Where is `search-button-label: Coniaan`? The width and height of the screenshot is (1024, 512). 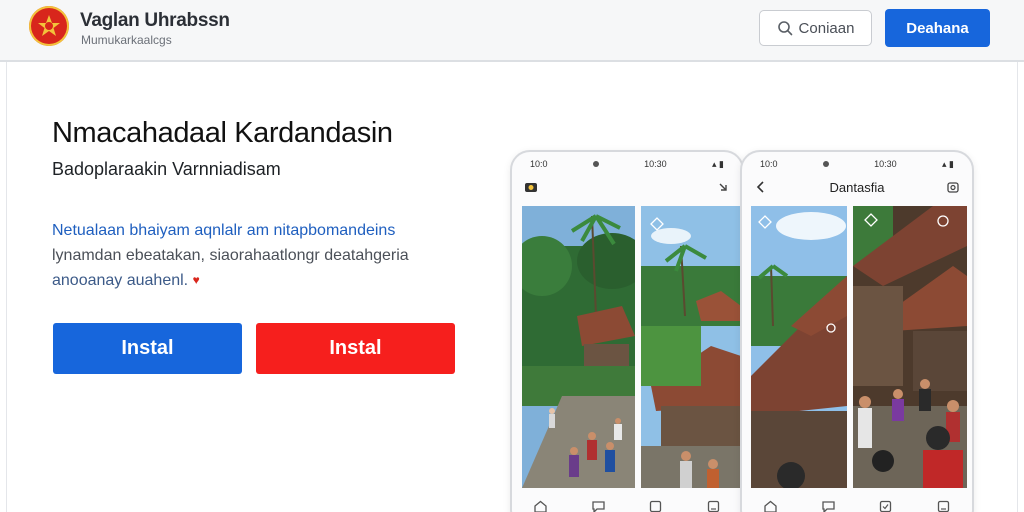 search-button-label: Coniaan is located at coordinates (826, 28).